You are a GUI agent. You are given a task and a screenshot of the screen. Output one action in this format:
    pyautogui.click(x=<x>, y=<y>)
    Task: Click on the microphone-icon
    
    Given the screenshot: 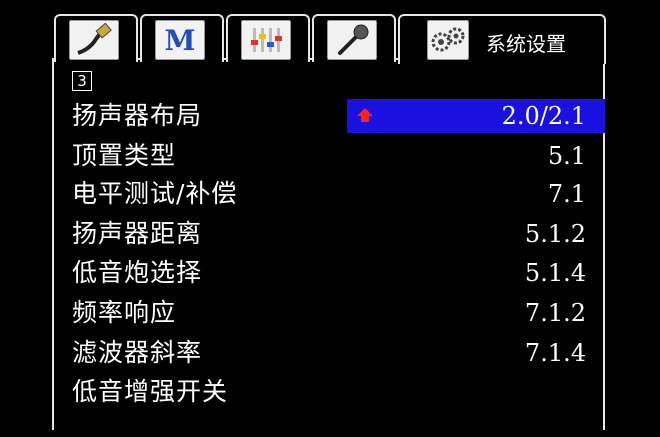 What is the action you would take?
    pyautogui.click(x=352, y=40)
    